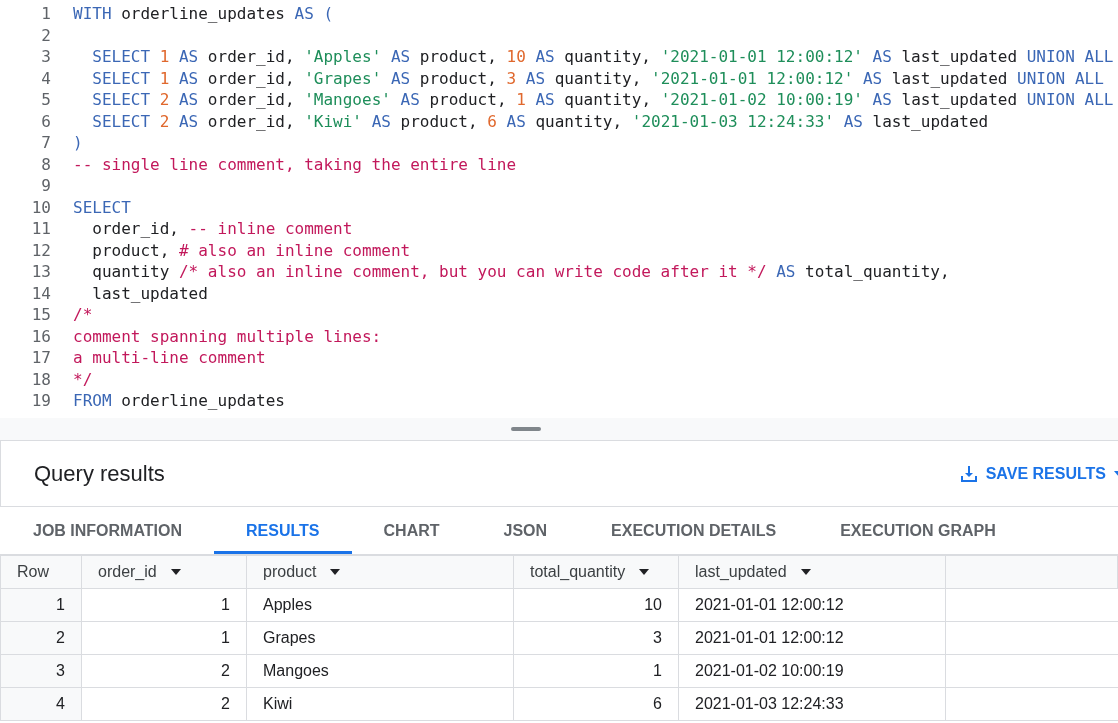 The image size is (1118, 723). What do you see at coordinates (45, 14) in the screenshot?
I see `line-number: 1` at bounding box center [45, 14].